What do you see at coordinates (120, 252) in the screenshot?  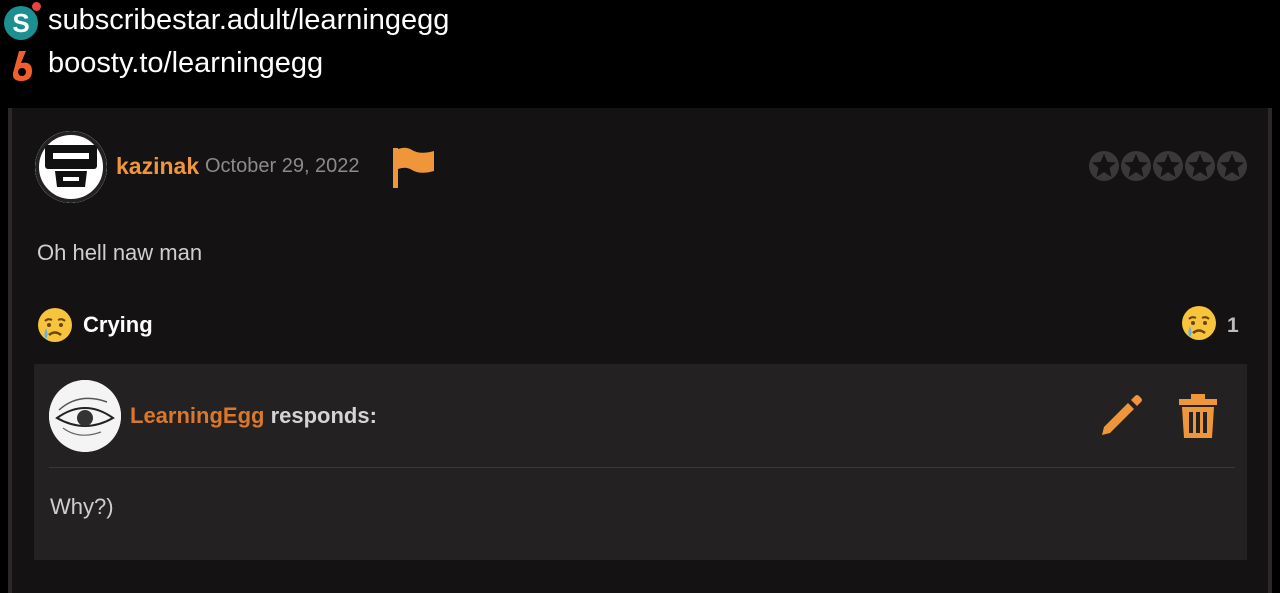 I see `comment-body: Oh hell naw man` at bounding box center [120, 252].